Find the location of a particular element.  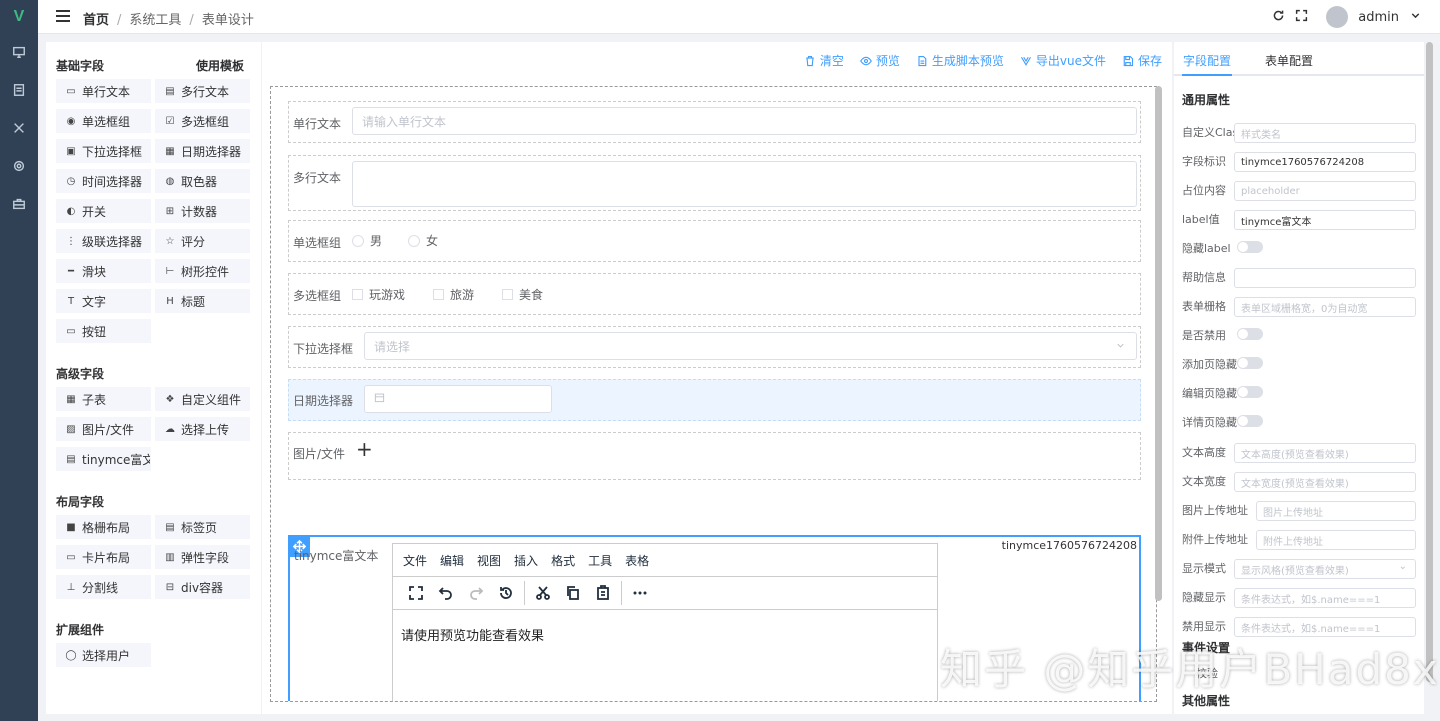

toggle-hidelabel is located at coordinates (1250, 247).